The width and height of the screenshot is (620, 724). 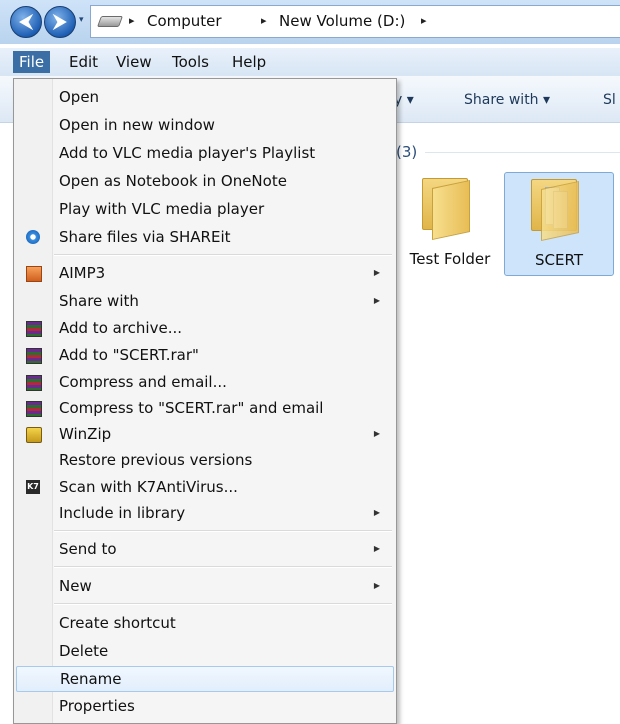 I want to click on menu-item-rename: Rename, so click(x=205, y=679).